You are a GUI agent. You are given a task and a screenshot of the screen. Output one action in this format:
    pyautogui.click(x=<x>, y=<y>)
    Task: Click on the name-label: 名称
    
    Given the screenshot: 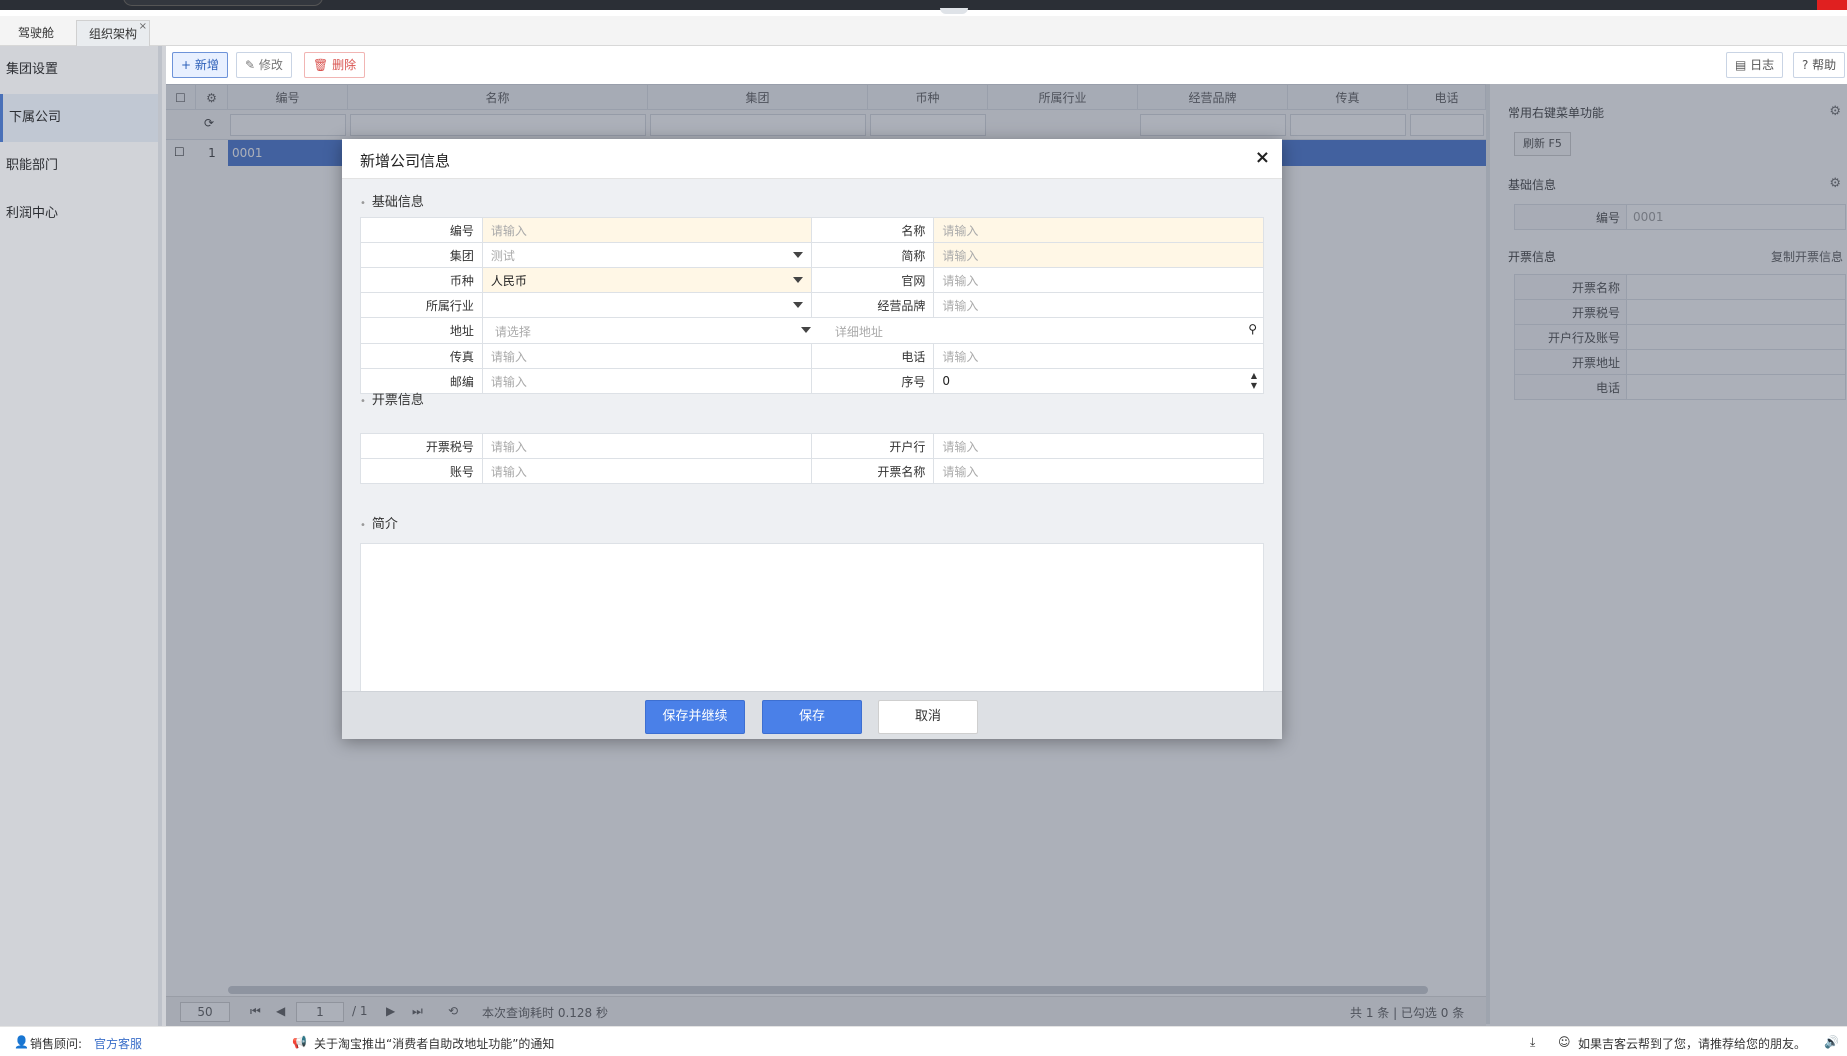 What is the action you would take?
    pyautogui.click(x=873, y=230)
    